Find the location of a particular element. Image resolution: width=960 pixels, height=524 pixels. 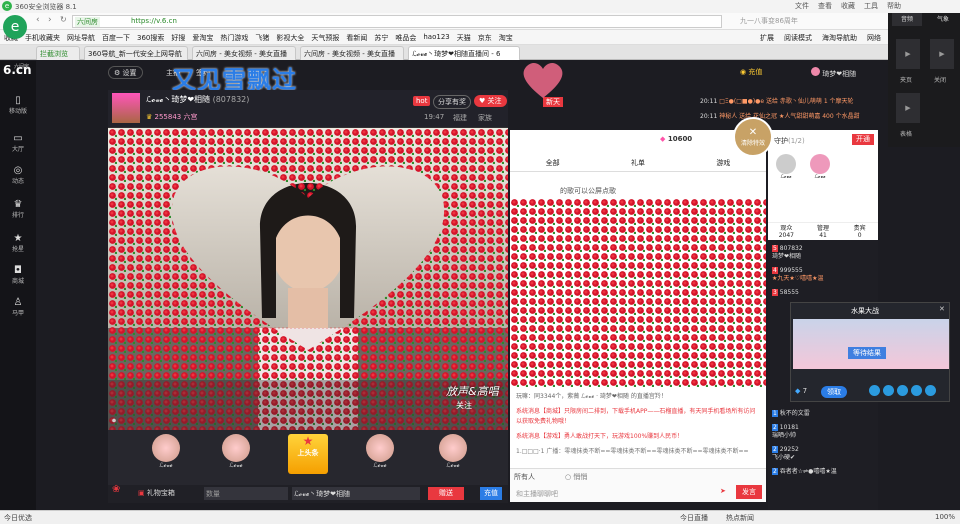

tab-all: 全部 is located at coordinates (552, 162).